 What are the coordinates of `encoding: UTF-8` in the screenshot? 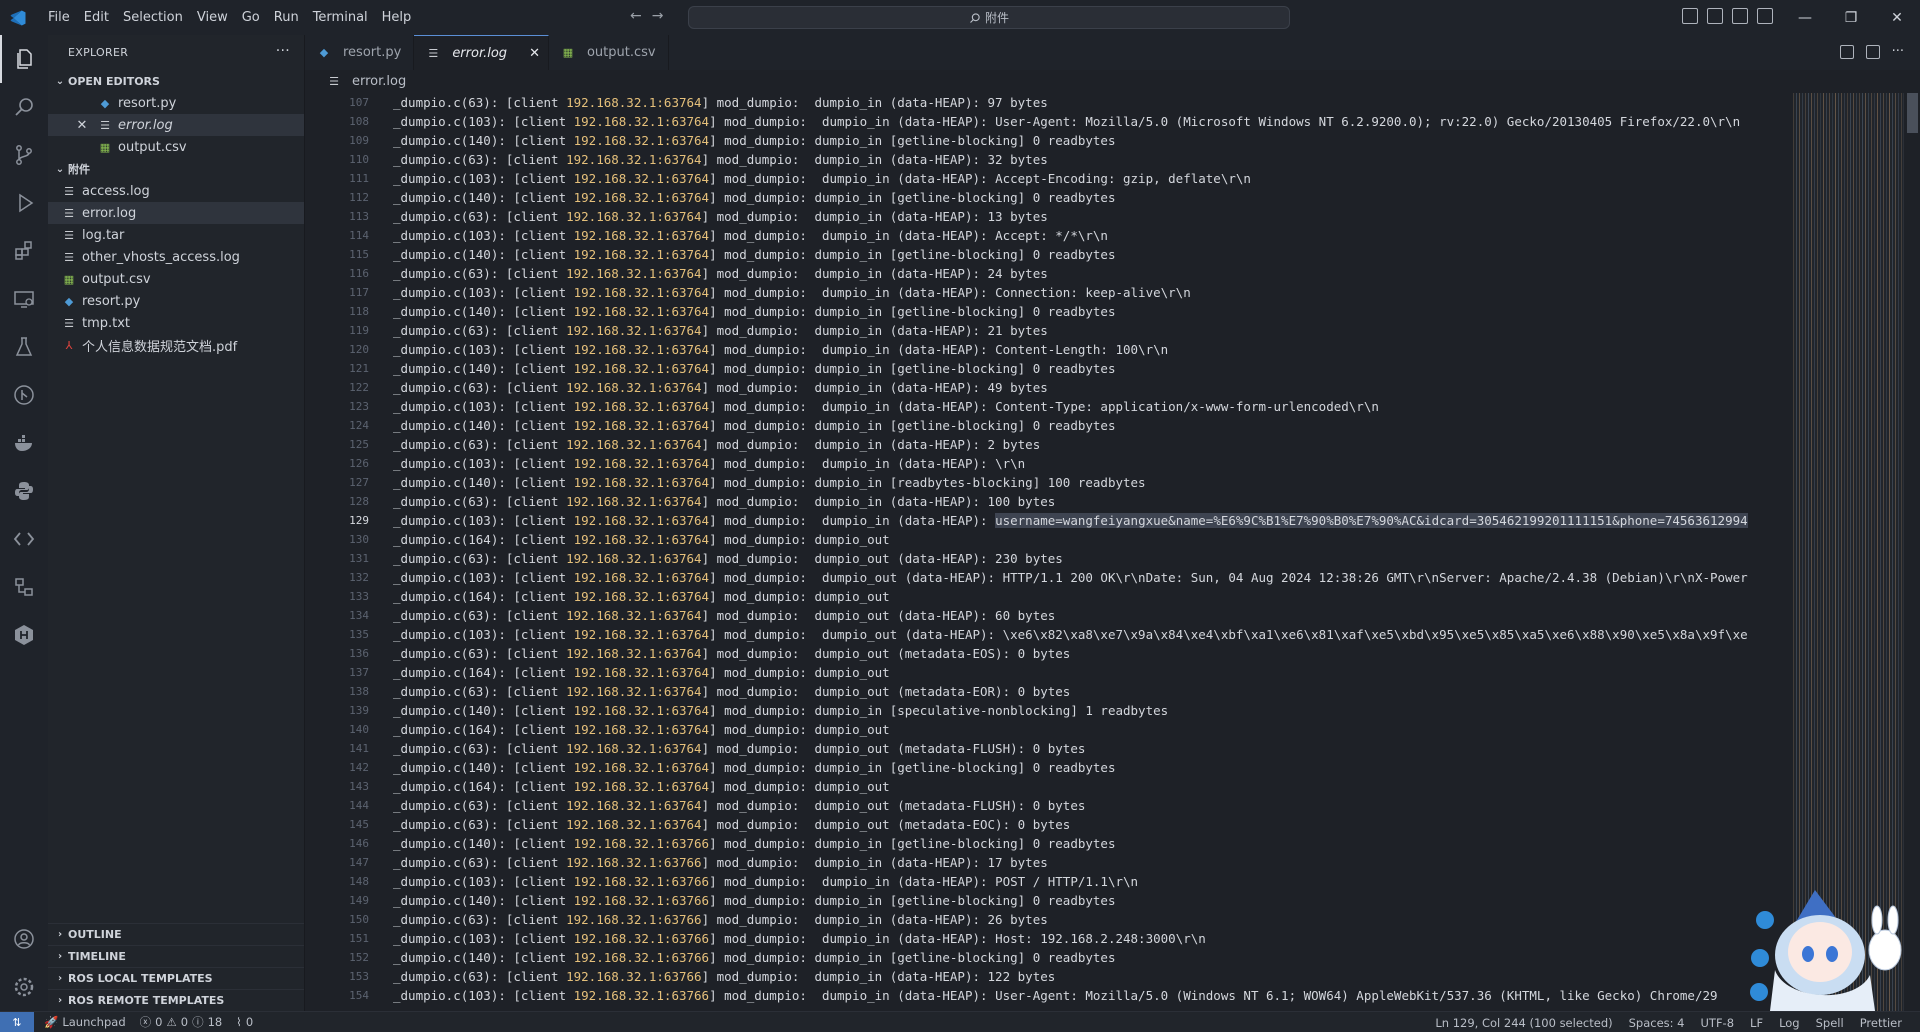 It's located at (1718, 1023).